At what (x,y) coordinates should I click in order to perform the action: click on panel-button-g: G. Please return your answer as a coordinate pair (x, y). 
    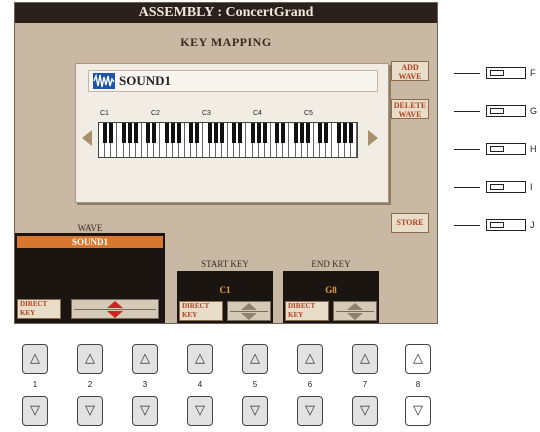
    Looking at the image, I should click on (495, 111).